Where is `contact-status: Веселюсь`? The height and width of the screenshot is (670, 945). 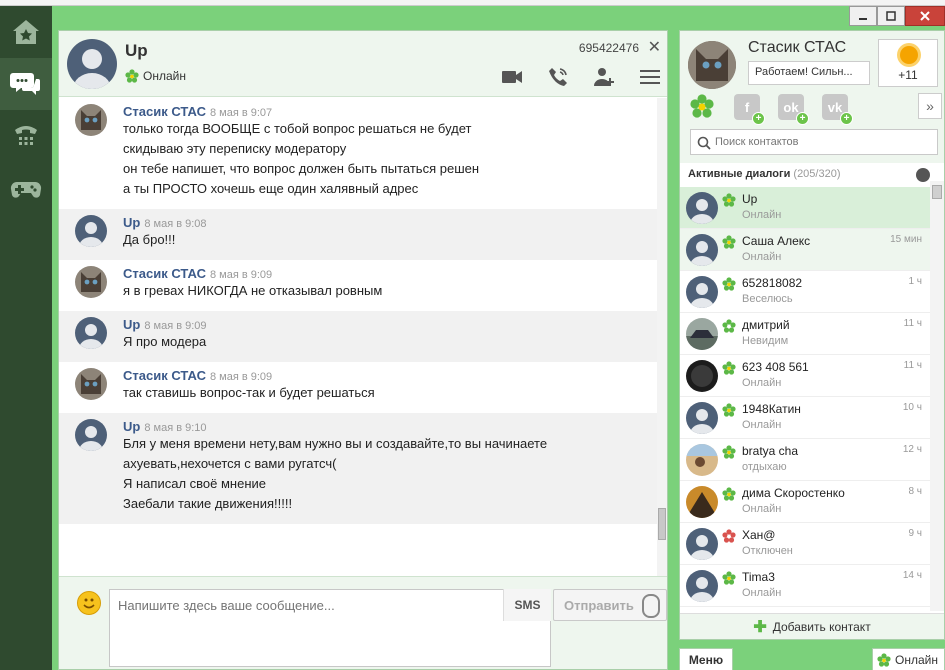 contact-status: Веселюсь is located at coordinates (767, 299).